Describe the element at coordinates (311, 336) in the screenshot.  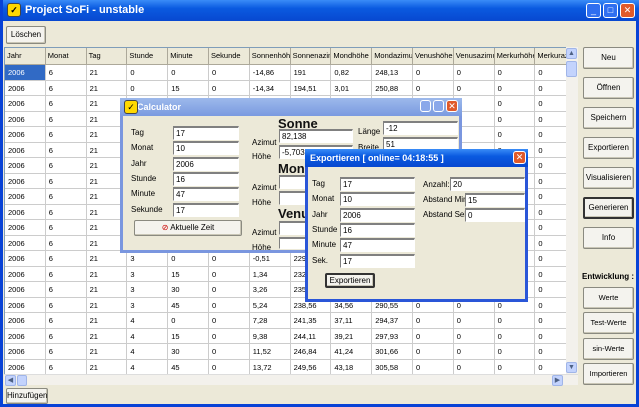
I see `table-cell: 244,11` at that location.